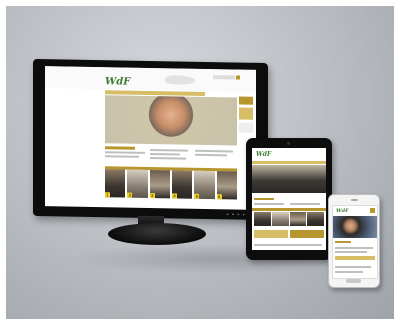 The image size is (400, 325). Describe the element at coordinates (289, 162) in the screenshot. I see `site-nav-bar` at that location.